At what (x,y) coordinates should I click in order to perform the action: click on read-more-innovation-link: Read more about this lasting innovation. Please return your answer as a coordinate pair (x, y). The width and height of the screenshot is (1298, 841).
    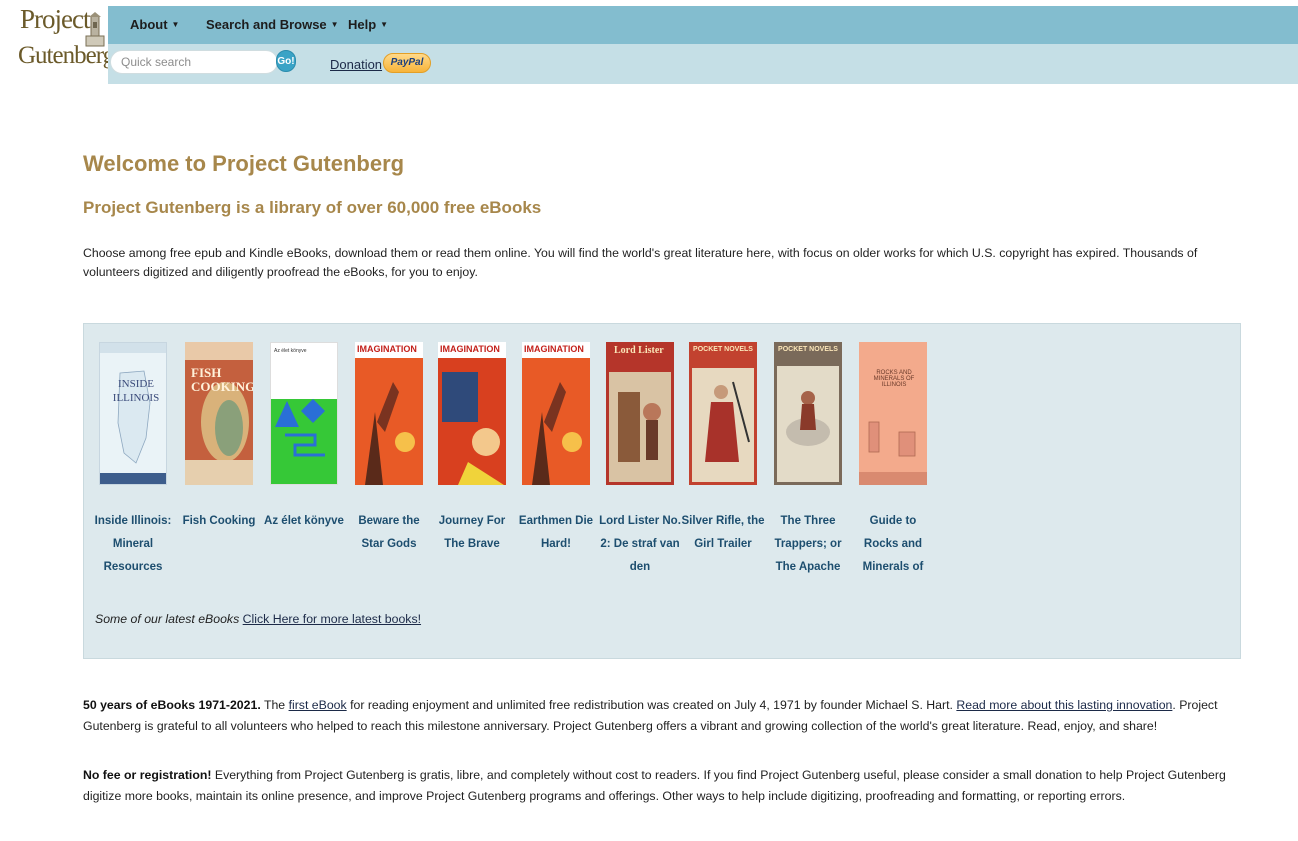
    Looking at the image, I should click on (1064, 705).